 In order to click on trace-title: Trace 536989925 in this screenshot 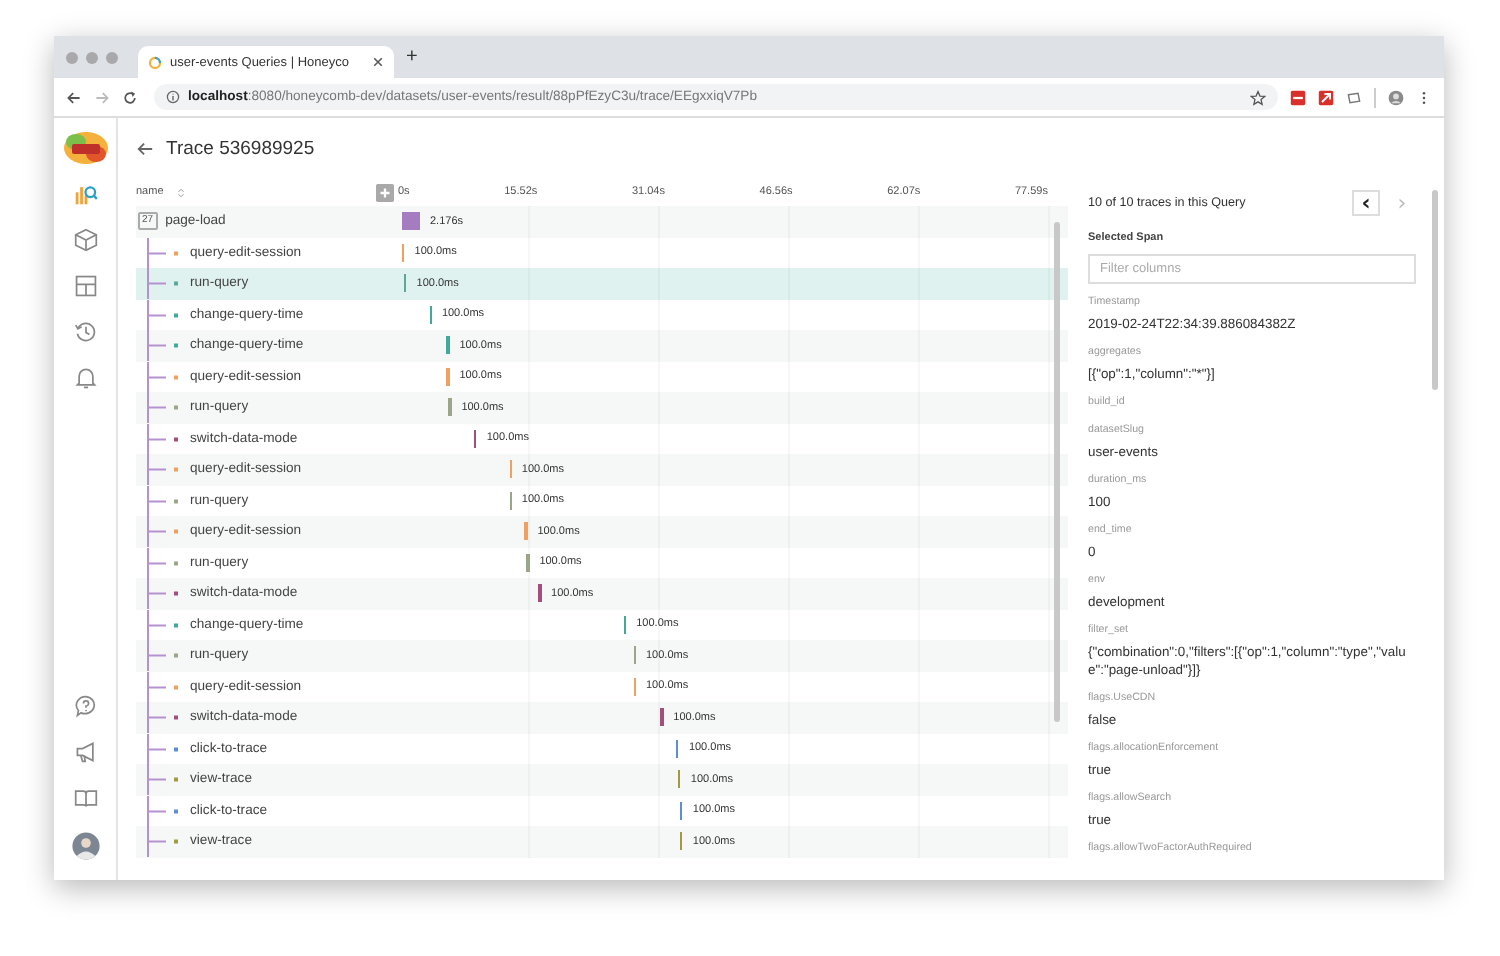, I will do `click(240, 148)`.